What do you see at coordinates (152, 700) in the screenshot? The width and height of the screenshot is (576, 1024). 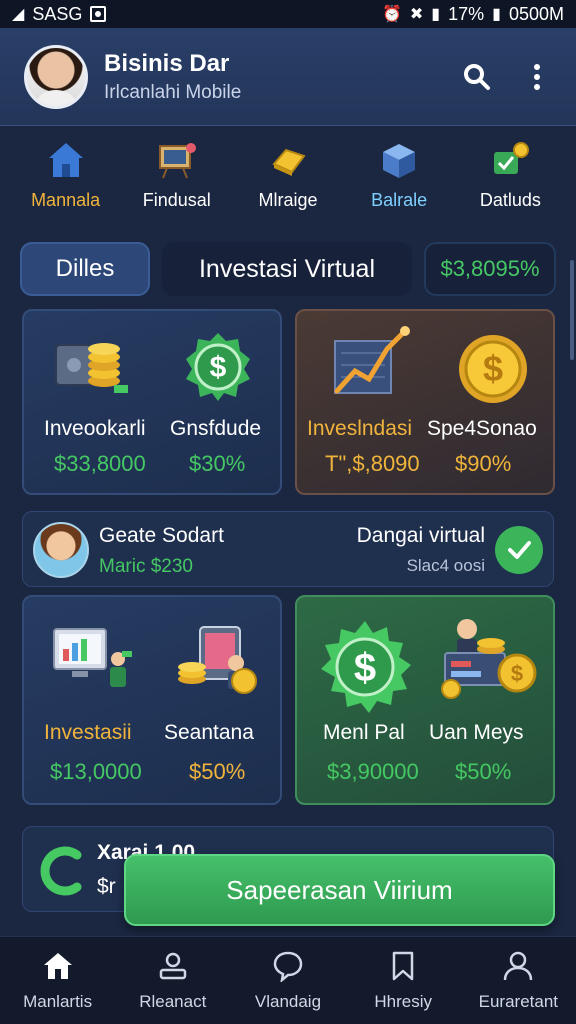 I see `investment-card-3: Investasii Seantana $13,0000 $50%` at bounding box center [152, 700].